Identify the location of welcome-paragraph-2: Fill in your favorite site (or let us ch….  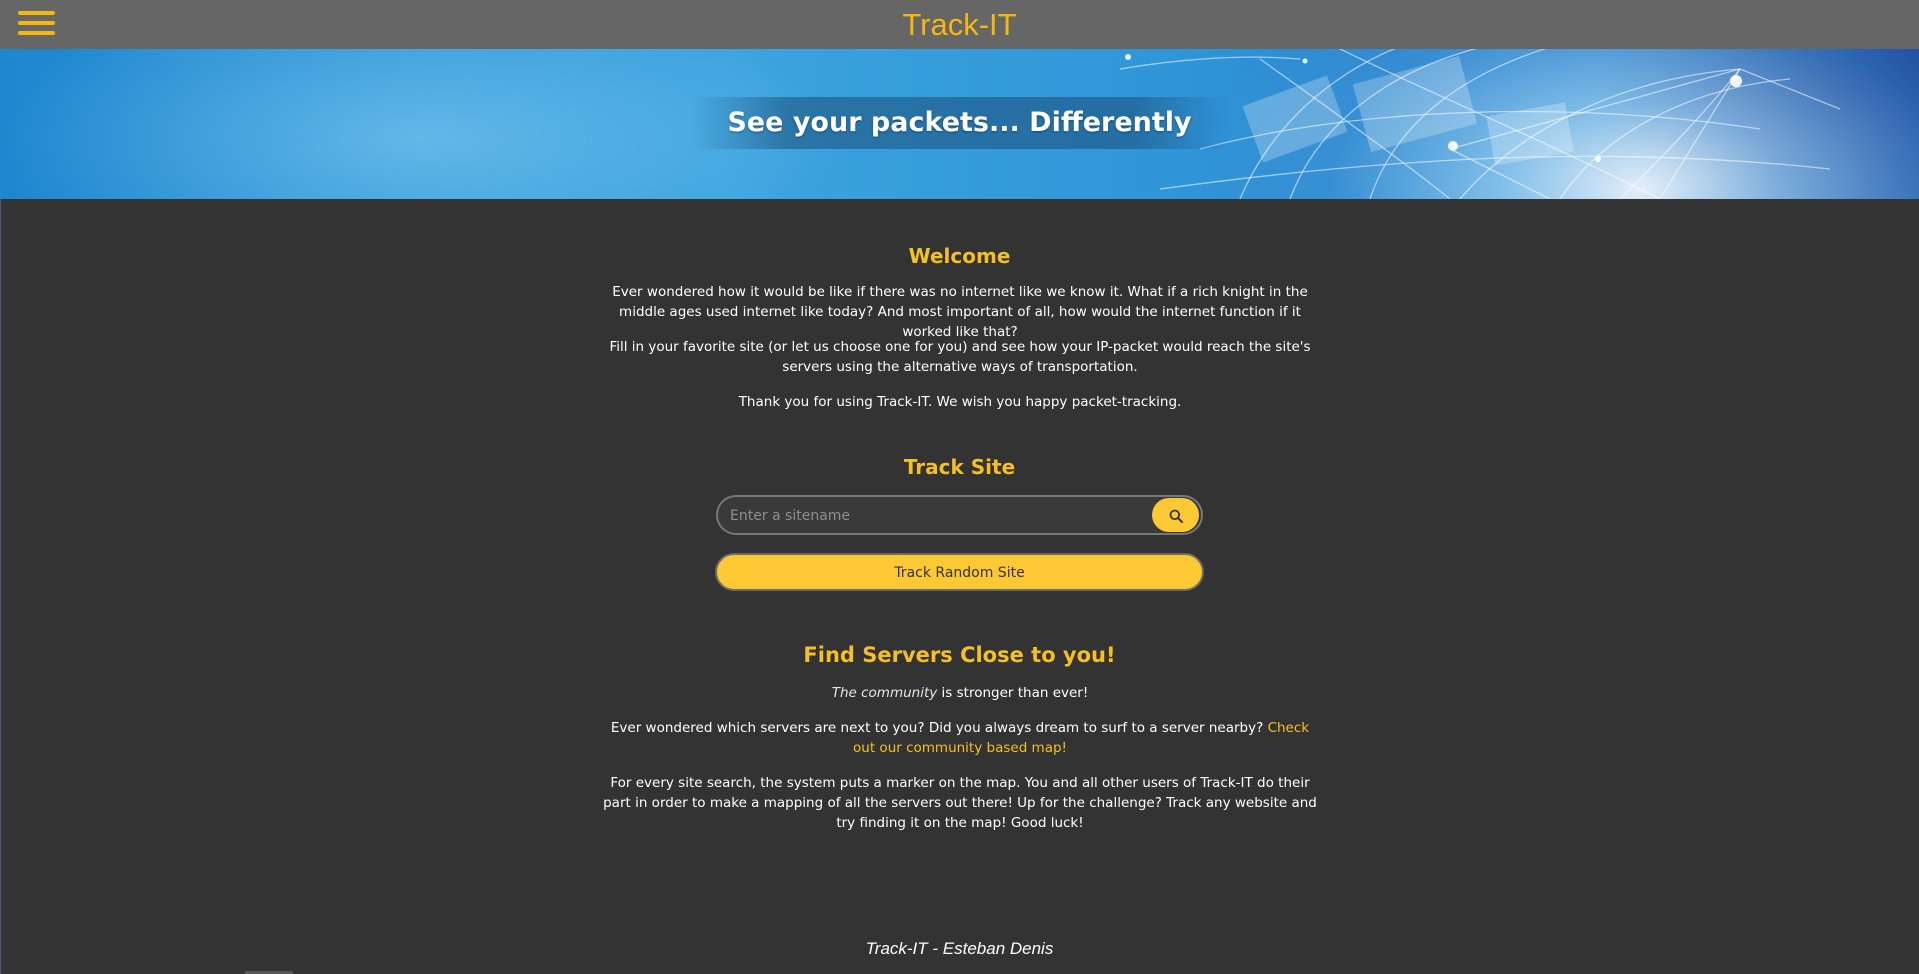
(960, 357).